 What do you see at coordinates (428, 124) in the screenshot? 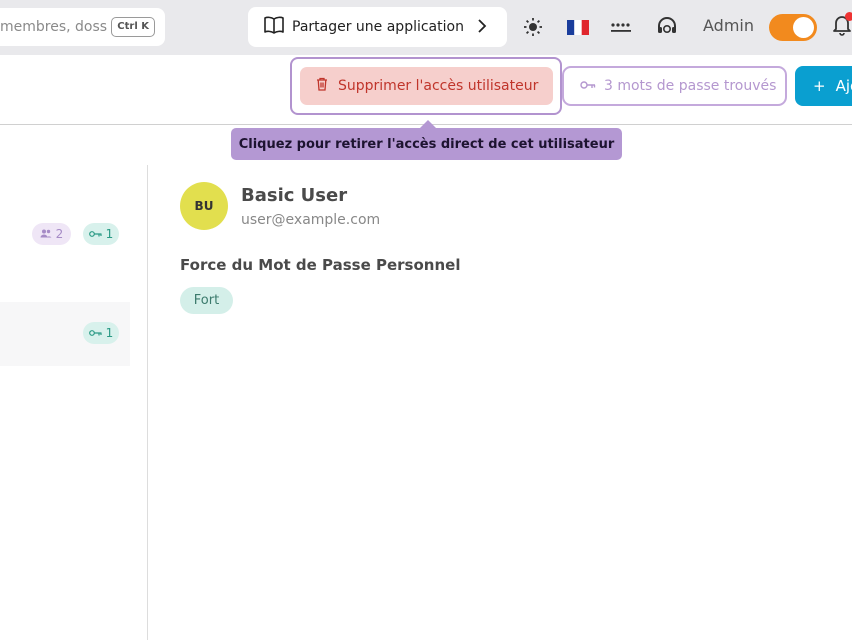
I see `tooltip-arrow` at bounding box center [428, 124].